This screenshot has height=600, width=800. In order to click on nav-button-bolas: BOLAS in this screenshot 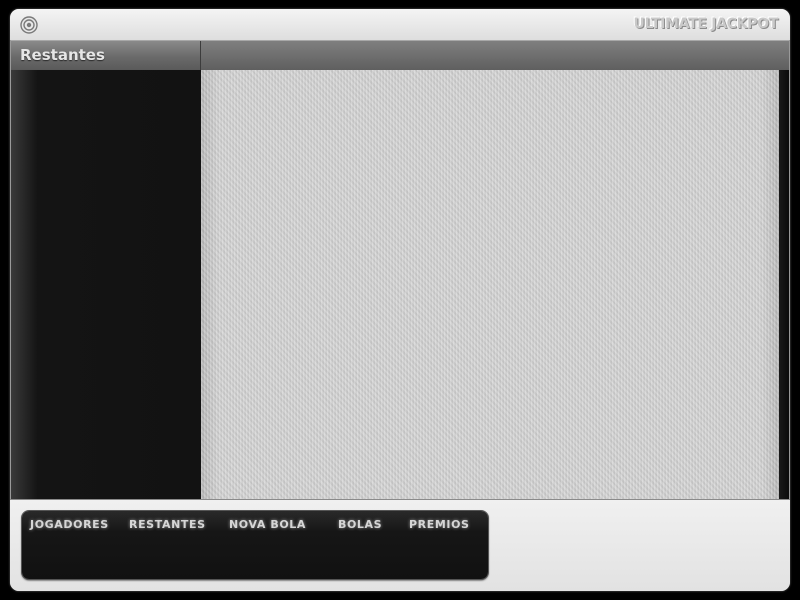, I will do `click(360, 526)`.